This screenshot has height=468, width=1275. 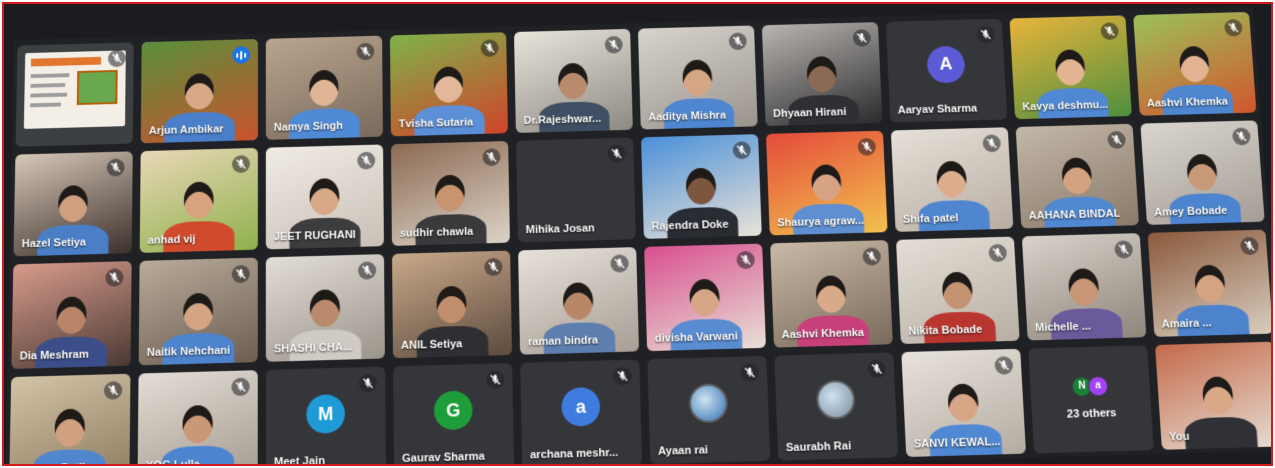 What do you see at coordinates (946, 64) in the screenshot?
I see `participant-avatar: A` at bounding box center [946, 64].